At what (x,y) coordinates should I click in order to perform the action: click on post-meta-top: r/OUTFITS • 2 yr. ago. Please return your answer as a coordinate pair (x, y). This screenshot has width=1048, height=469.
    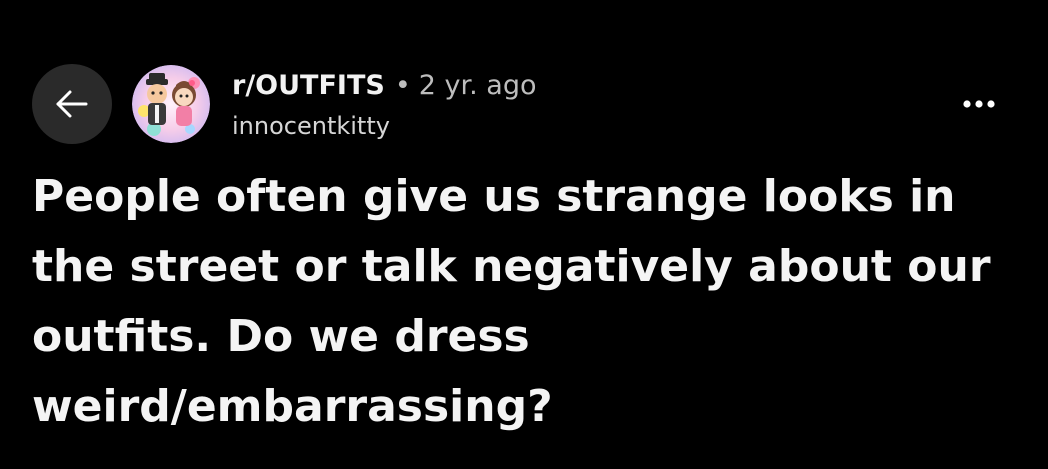
    Looking at the image, I should click on (384, 86).